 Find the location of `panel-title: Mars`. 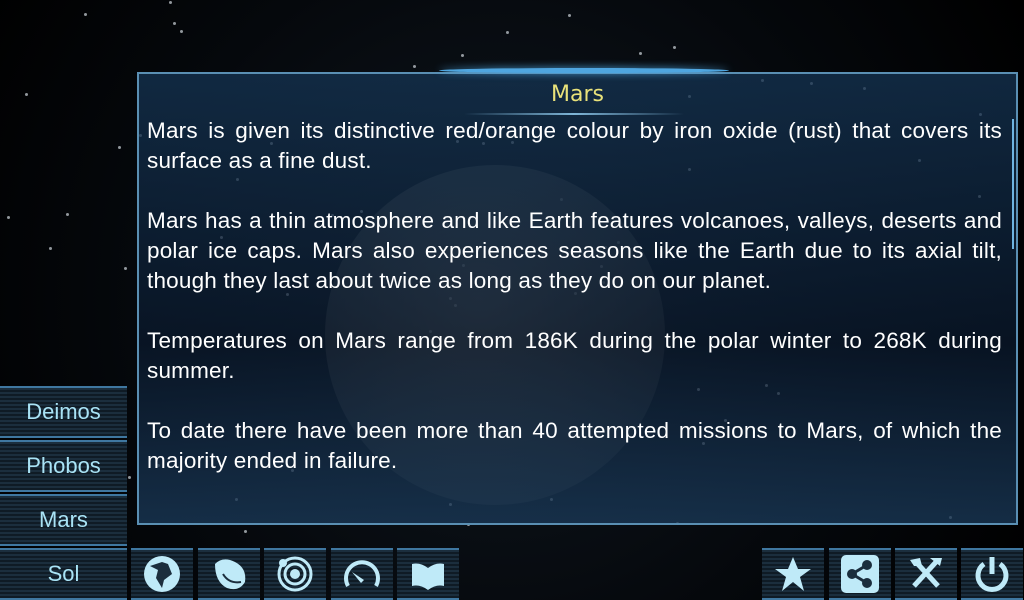

panel-title: Mars is located at coordinates (577, 94).